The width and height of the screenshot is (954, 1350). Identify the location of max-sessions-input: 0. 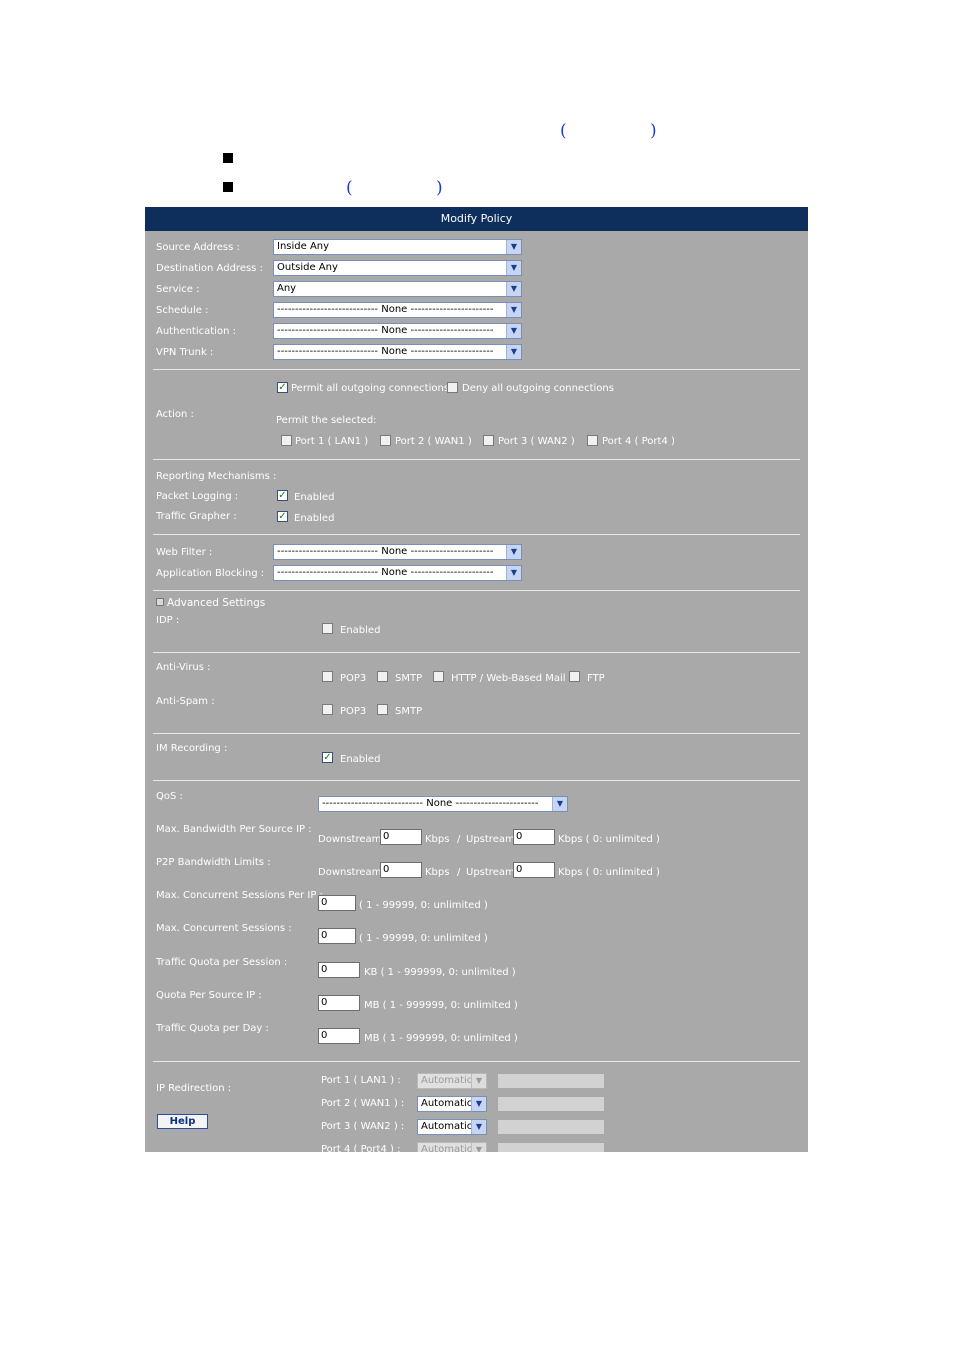
(337, 936).